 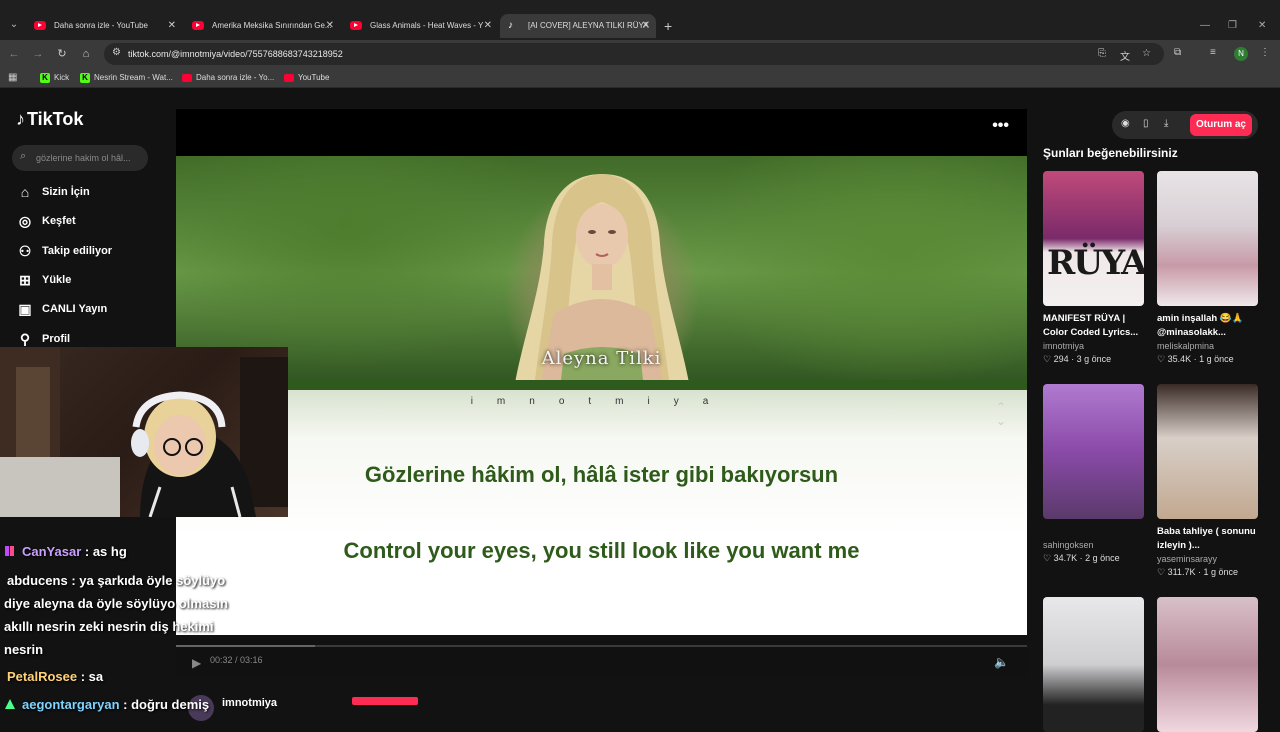 What do you see at coordinates (1061, 359) in the screenshot?
I see `likes: 294` at bounding box center [1061, 359].